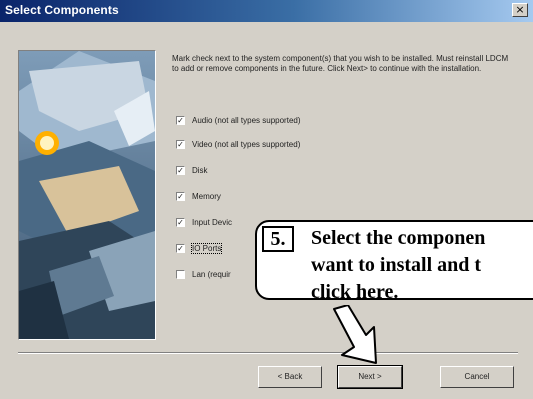  What do you see at coordinates (62, 10) in the screenshot?
I see `window-title: Select Components` at bounding box center [62, 10].